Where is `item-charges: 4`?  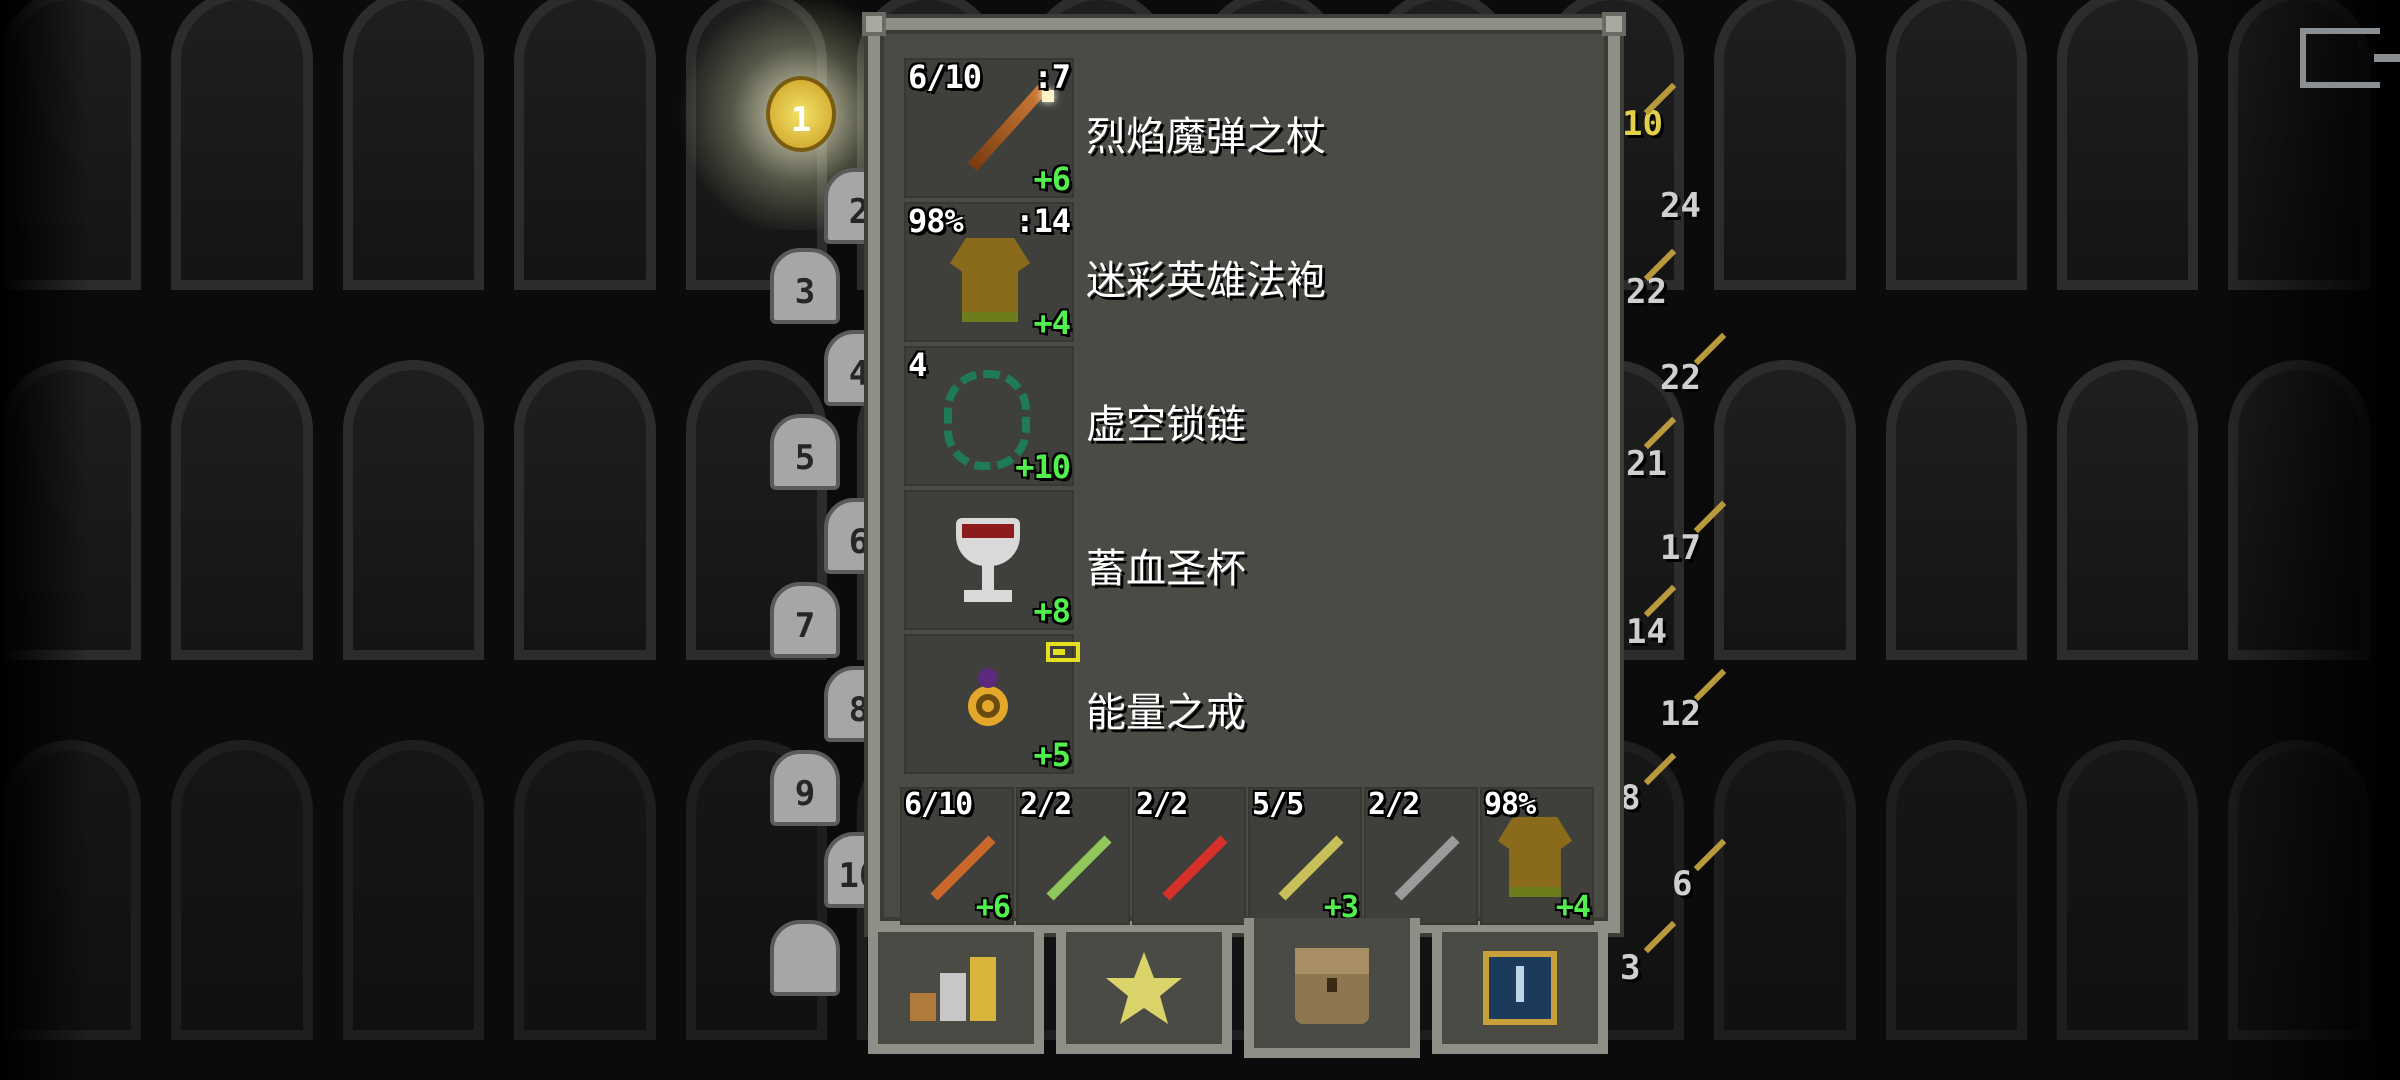 item-charges: 4 is located at coordinates (917, 365).